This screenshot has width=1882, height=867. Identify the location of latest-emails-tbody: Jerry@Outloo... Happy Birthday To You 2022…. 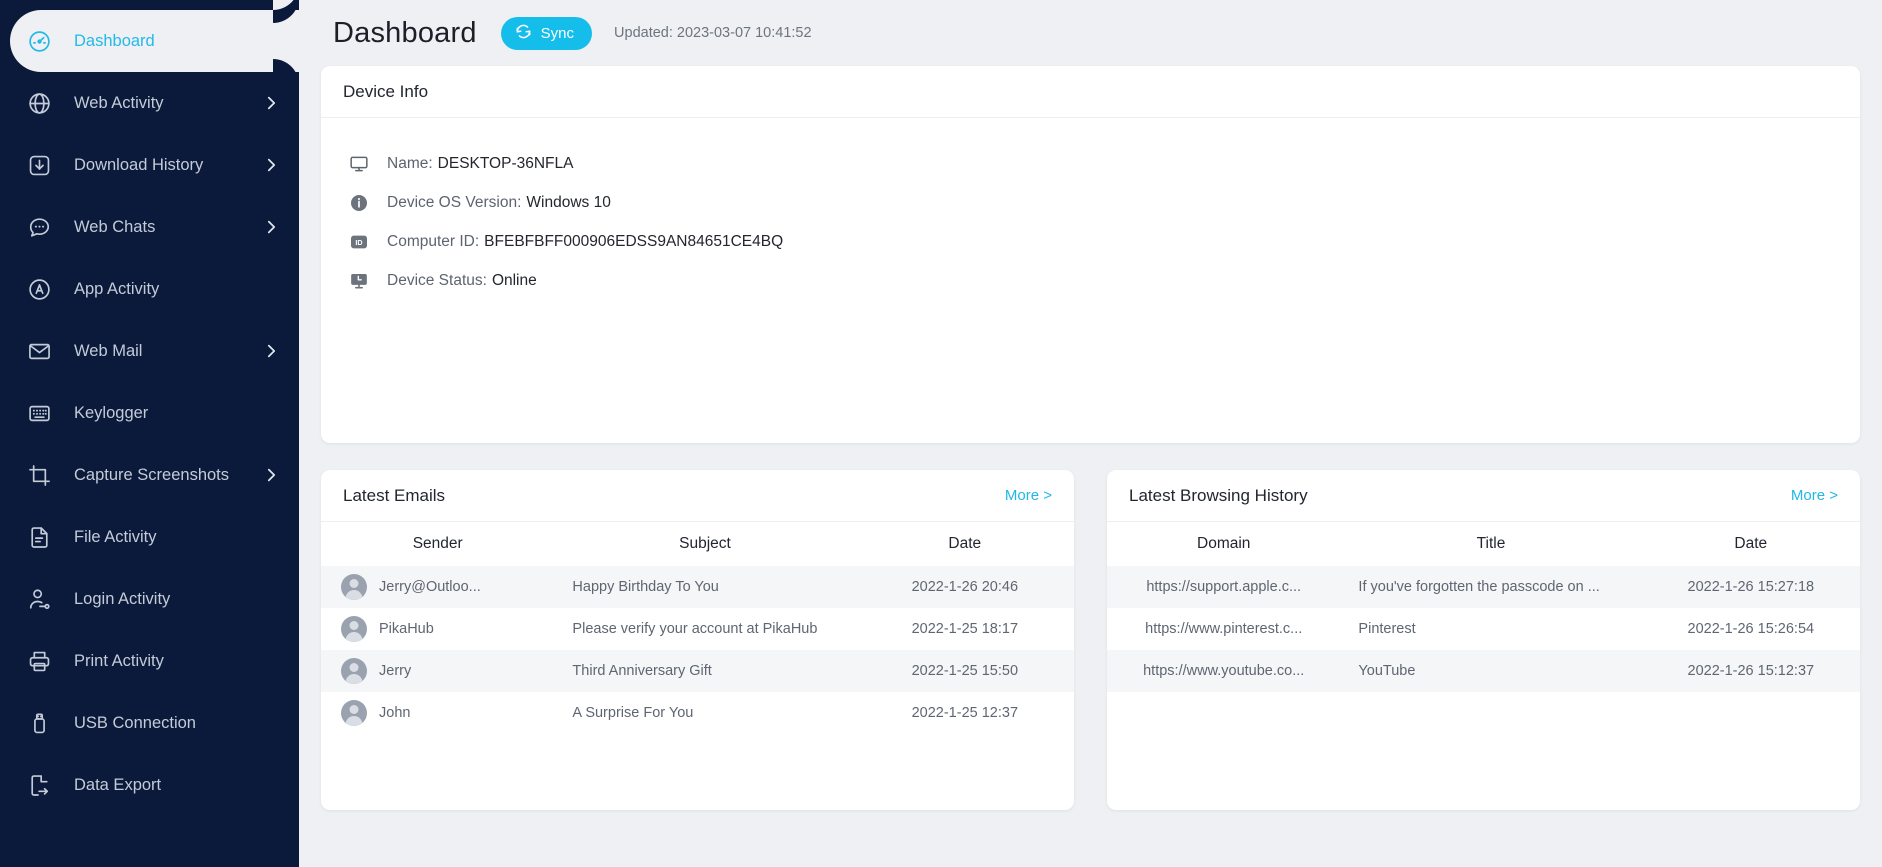
(697, 650).